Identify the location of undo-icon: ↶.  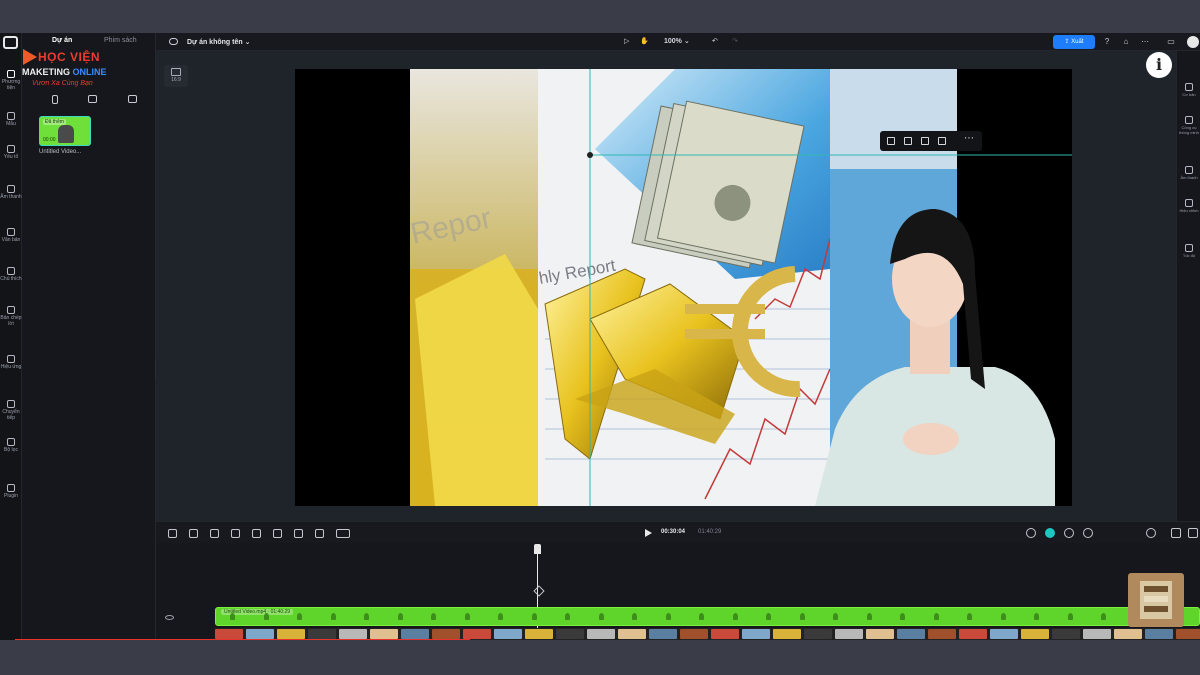
(715, 41).